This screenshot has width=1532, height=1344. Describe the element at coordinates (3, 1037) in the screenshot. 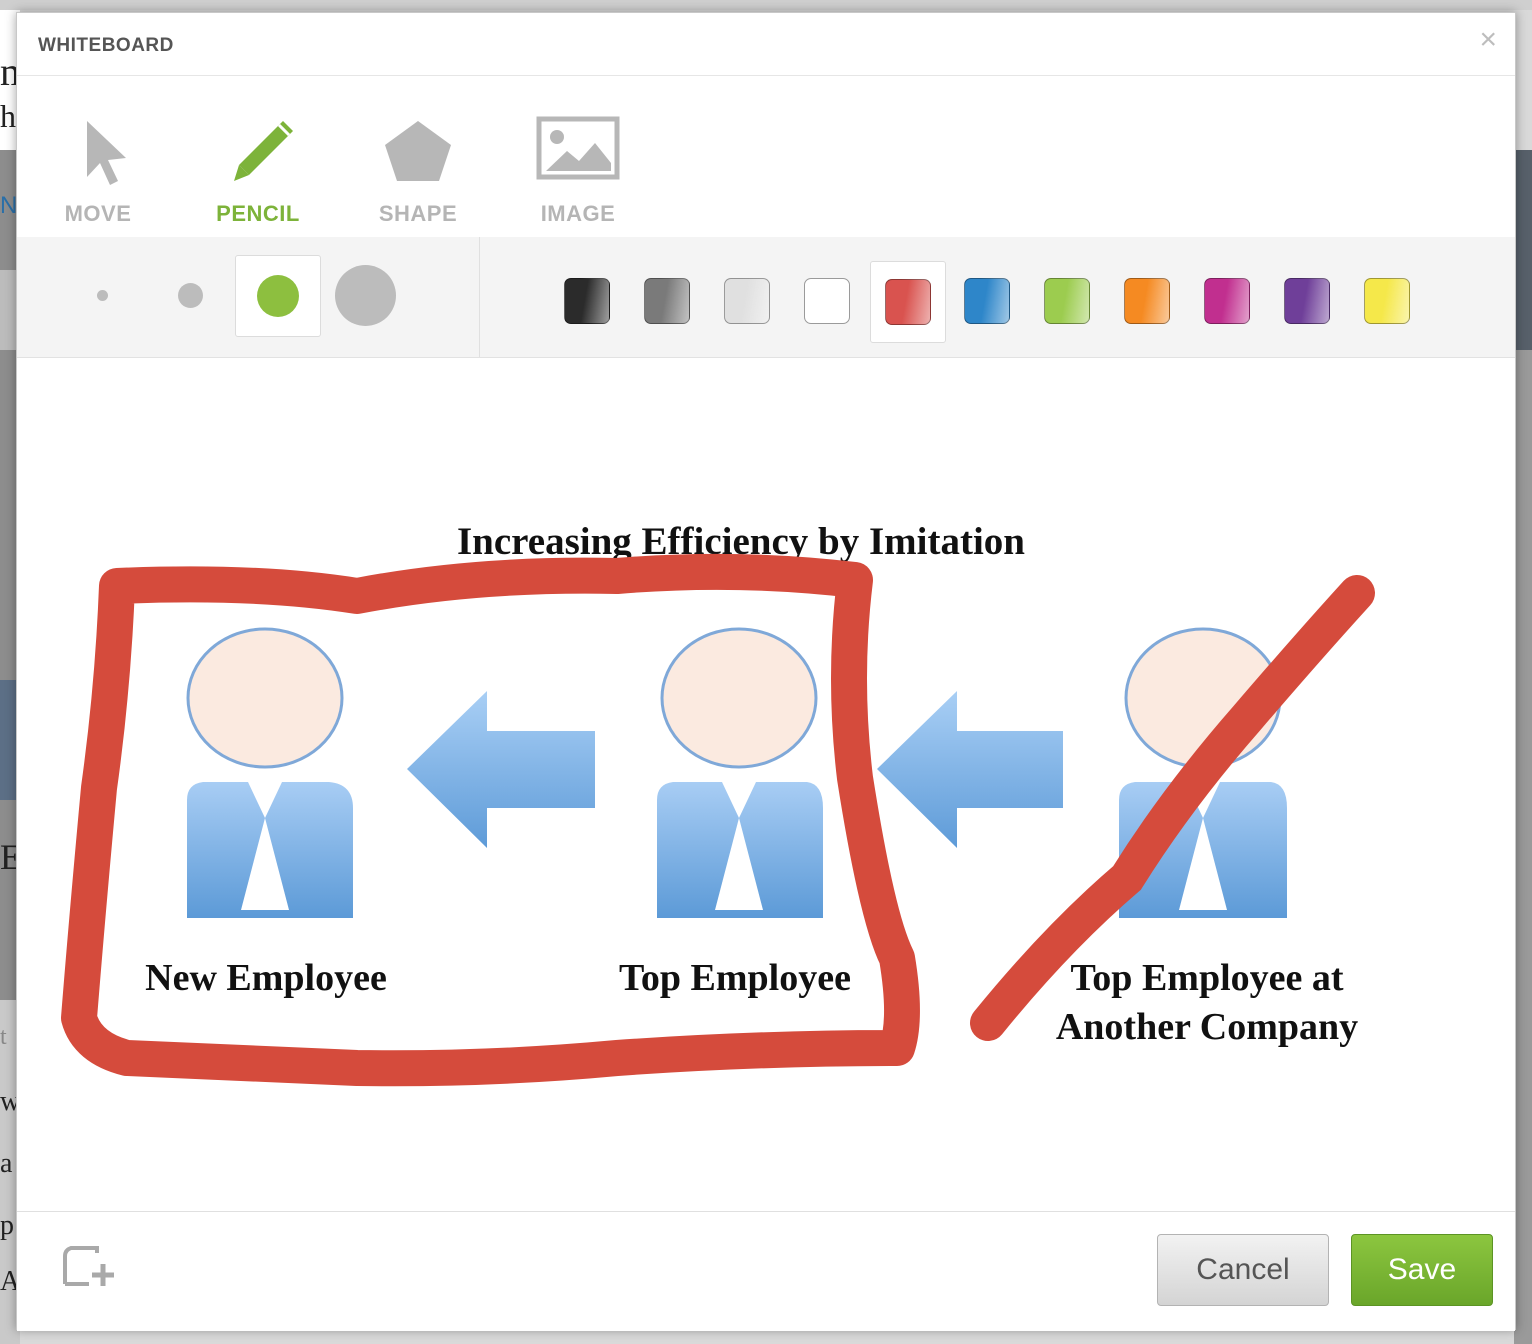

I see `background-text: t` at that location.